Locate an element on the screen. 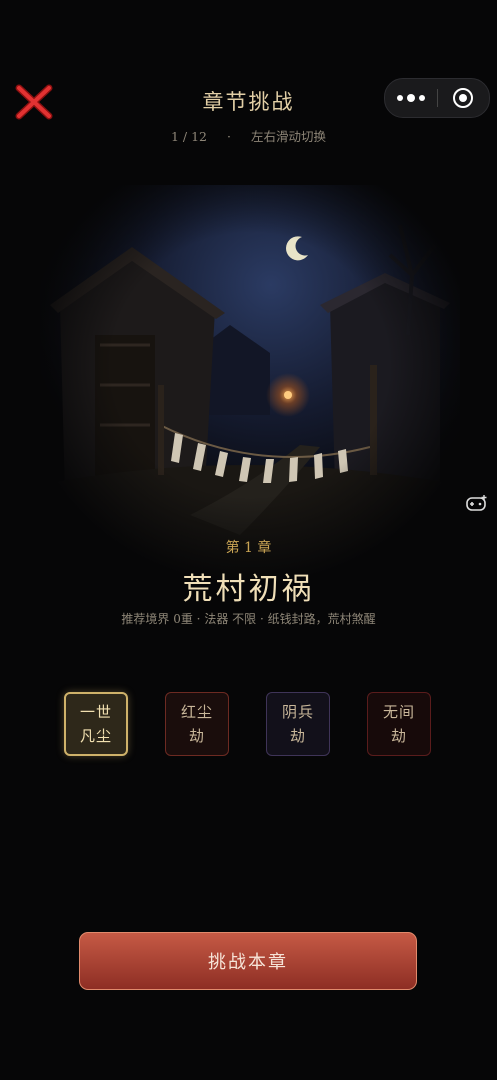 This screenshot has width=497, height=1080. exit-miniprogram-button is located at coordinates (463, 98).